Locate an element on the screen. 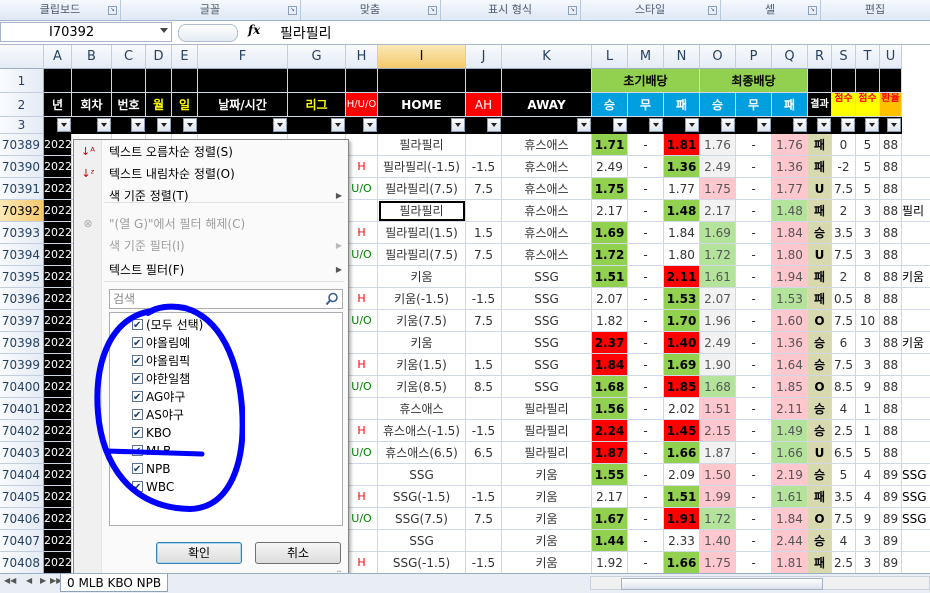  filter-value-list: (모두 선택) 야올림예야올림픽야한일챔 AG야구 AS야구 KBO MLB NPB WBC is located at coordinates (226, 419).